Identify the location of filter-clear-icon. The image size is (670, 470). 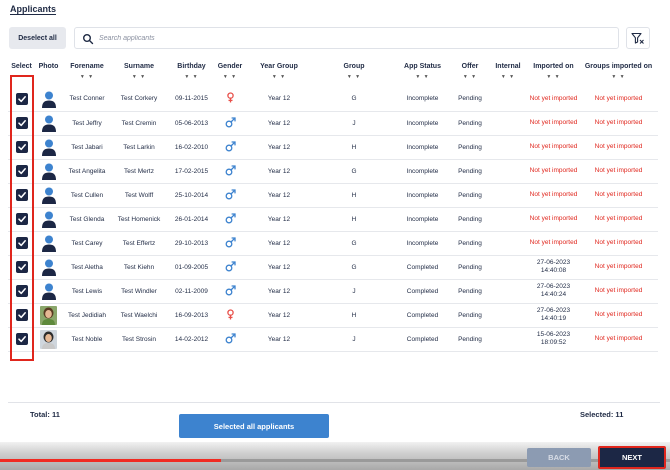
(637, 38).